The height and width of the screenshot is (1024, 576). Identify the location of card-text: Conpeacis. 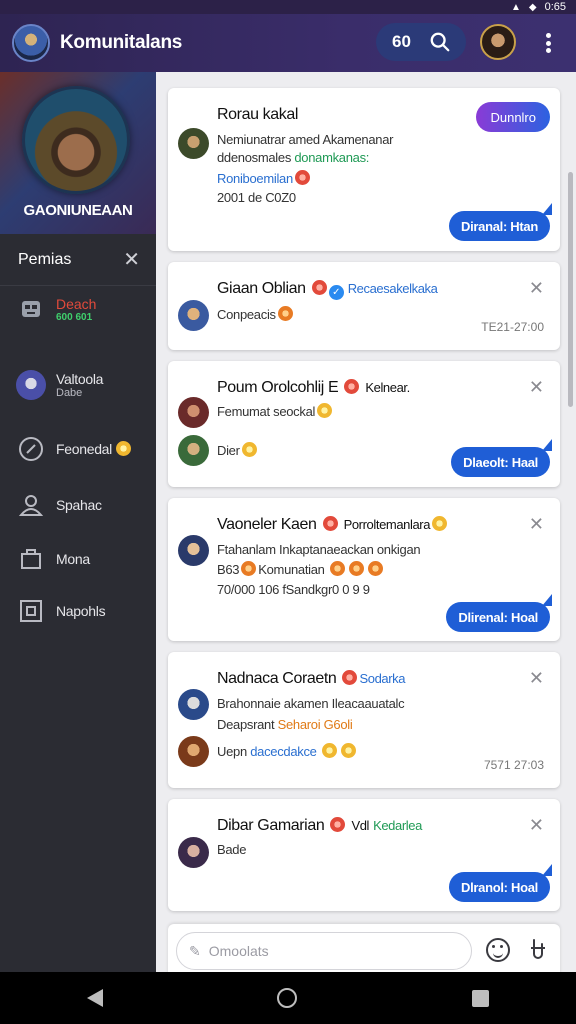
(246, 314).